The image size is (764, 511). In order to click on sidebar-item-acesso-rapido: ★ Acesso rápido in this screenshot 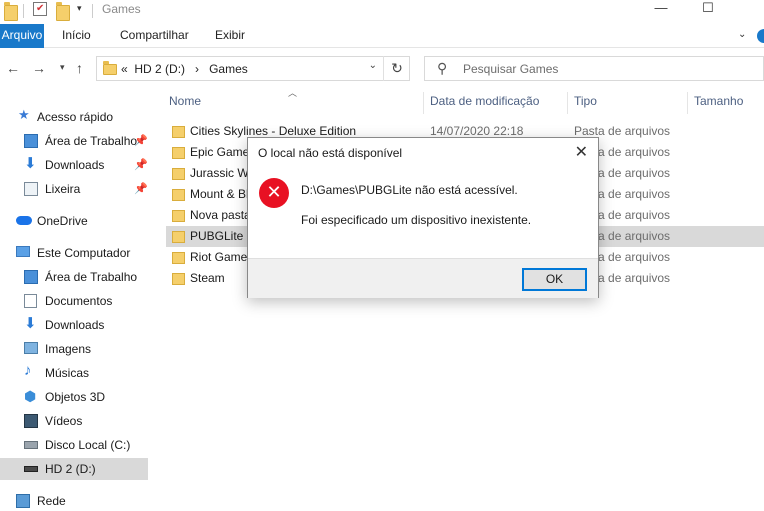, I will do `click(74, 117)`.